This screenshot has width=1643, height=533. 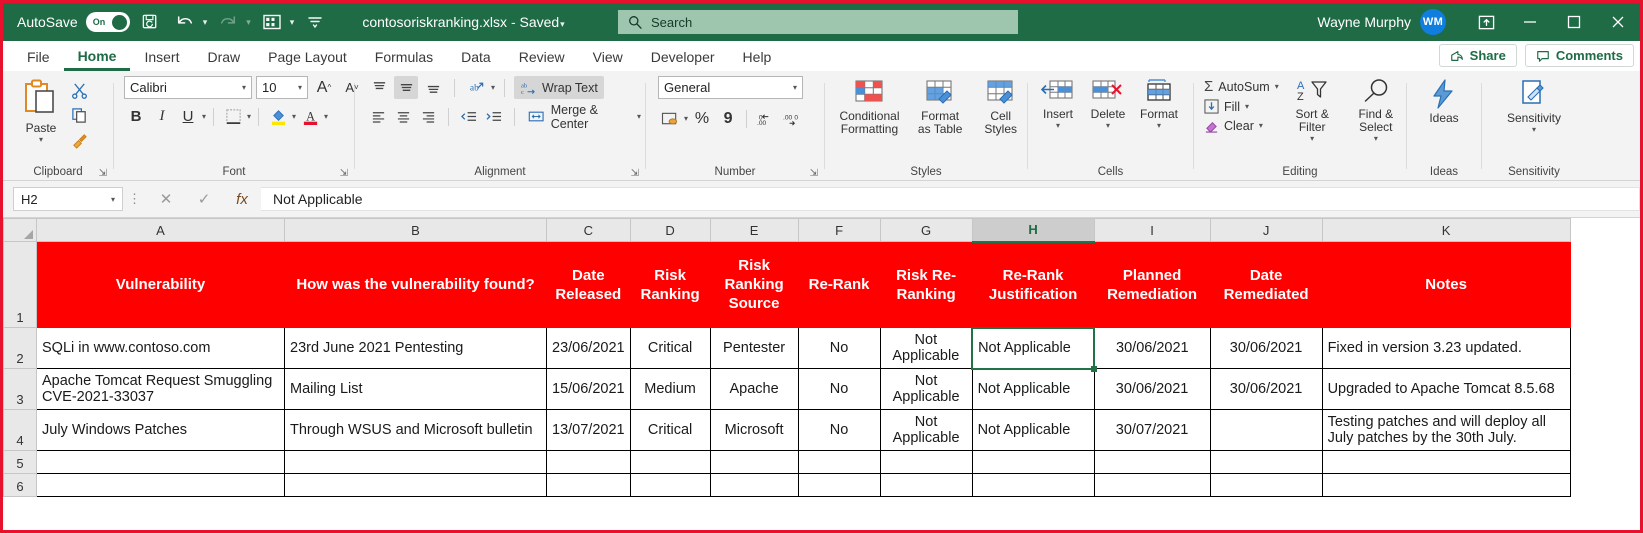 What do you see at coordinates (839, 348) in the screenshot?
I see `cell-f2: No` at bounding box center [839, 348].